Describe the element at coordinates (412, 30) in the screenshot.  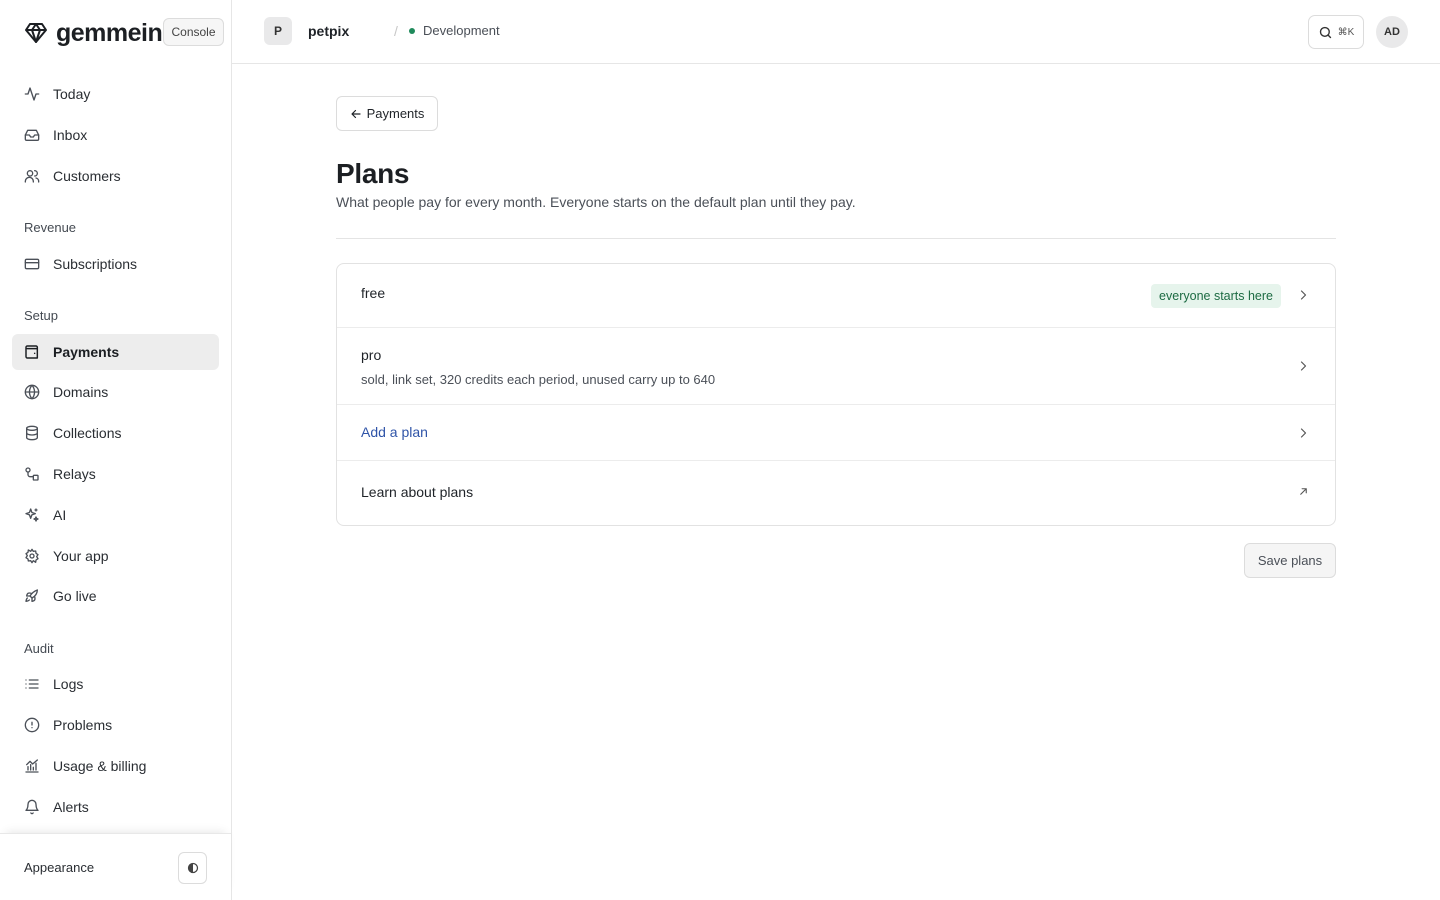
I see `environment-status-dot` at that location.